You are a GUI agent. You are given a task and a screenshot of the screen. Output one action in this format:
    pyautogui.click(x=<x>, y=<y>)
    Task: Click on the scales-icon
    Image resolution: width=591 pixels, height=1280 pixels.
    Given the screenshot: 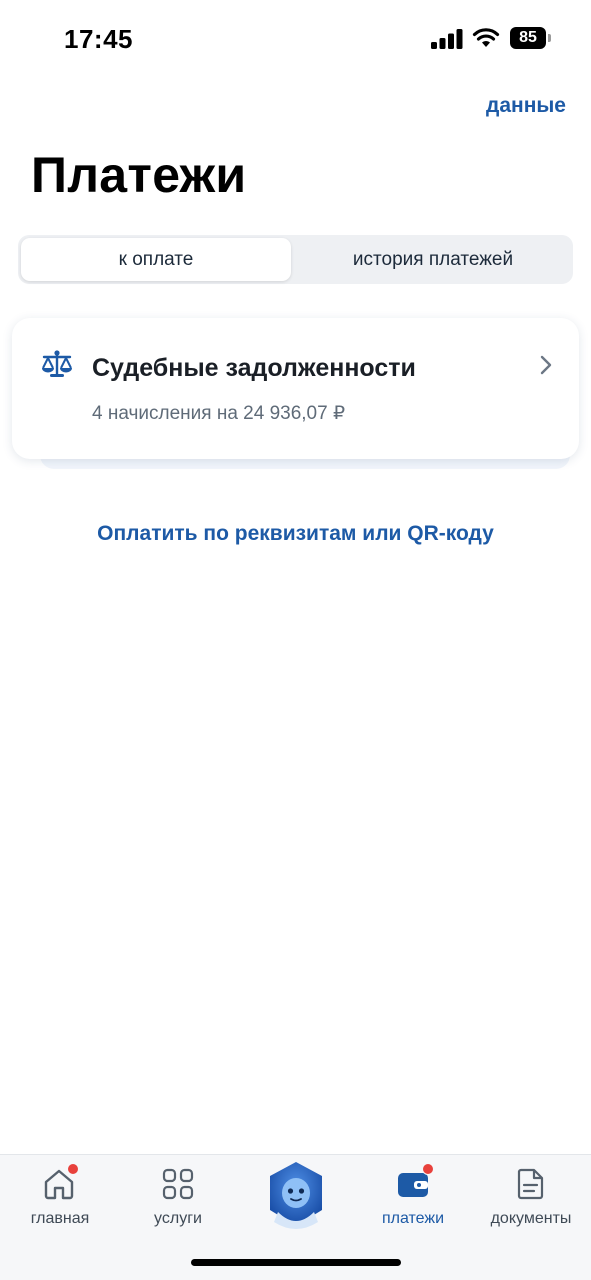 What is the action you would take?
    pyautogui.click(x=57, y=363)
    